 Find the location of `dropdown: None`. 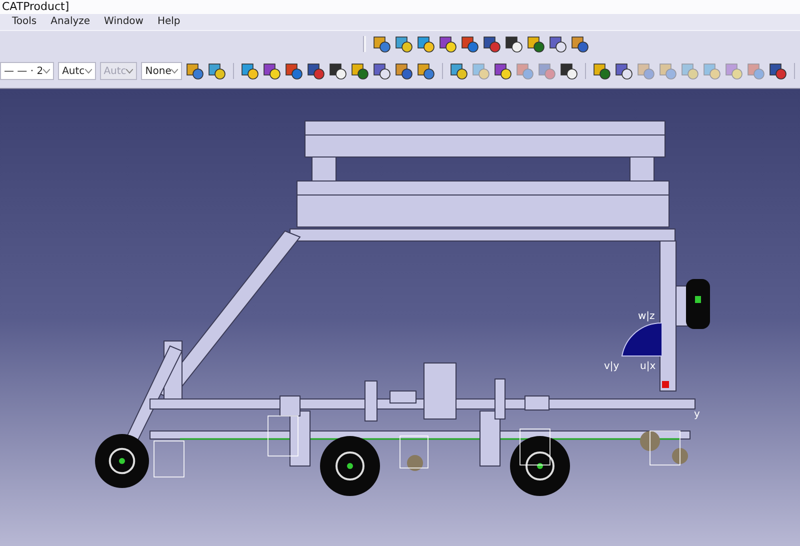

dropdown: None is located at coordinates (161, 71).